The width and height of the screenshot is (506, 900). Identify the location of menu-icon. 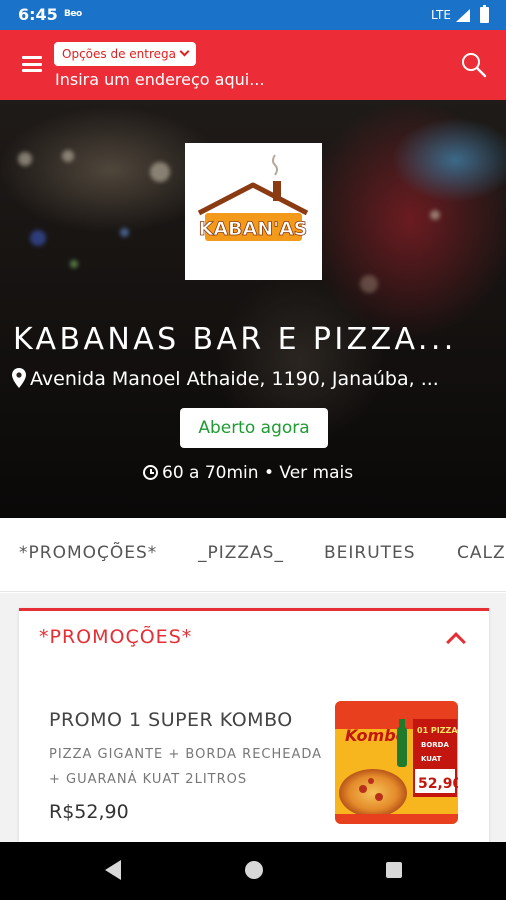
(32, 64).